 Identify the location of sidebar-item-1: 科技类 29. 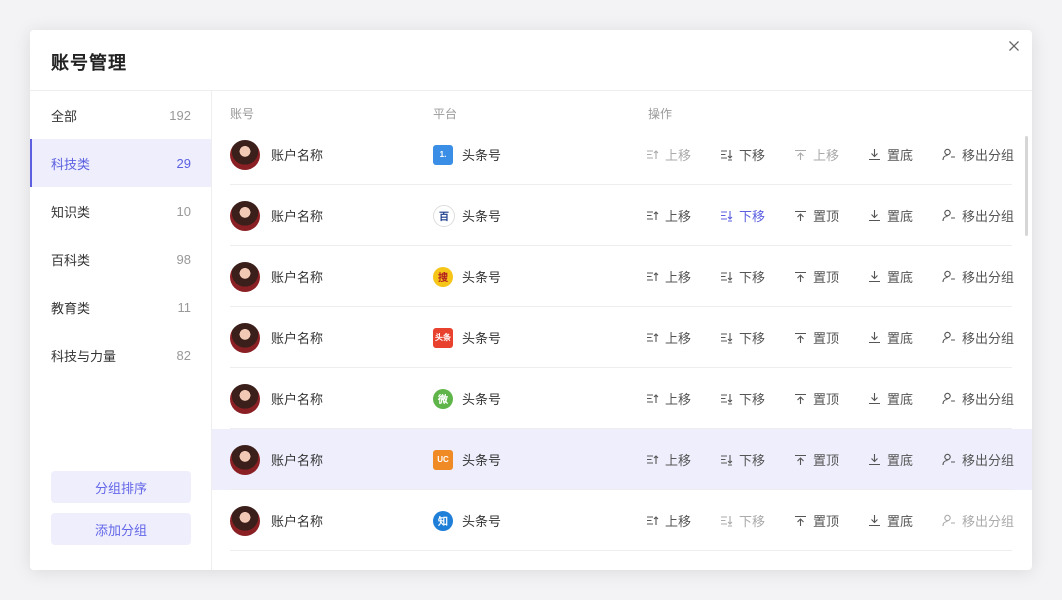
(120, 163).